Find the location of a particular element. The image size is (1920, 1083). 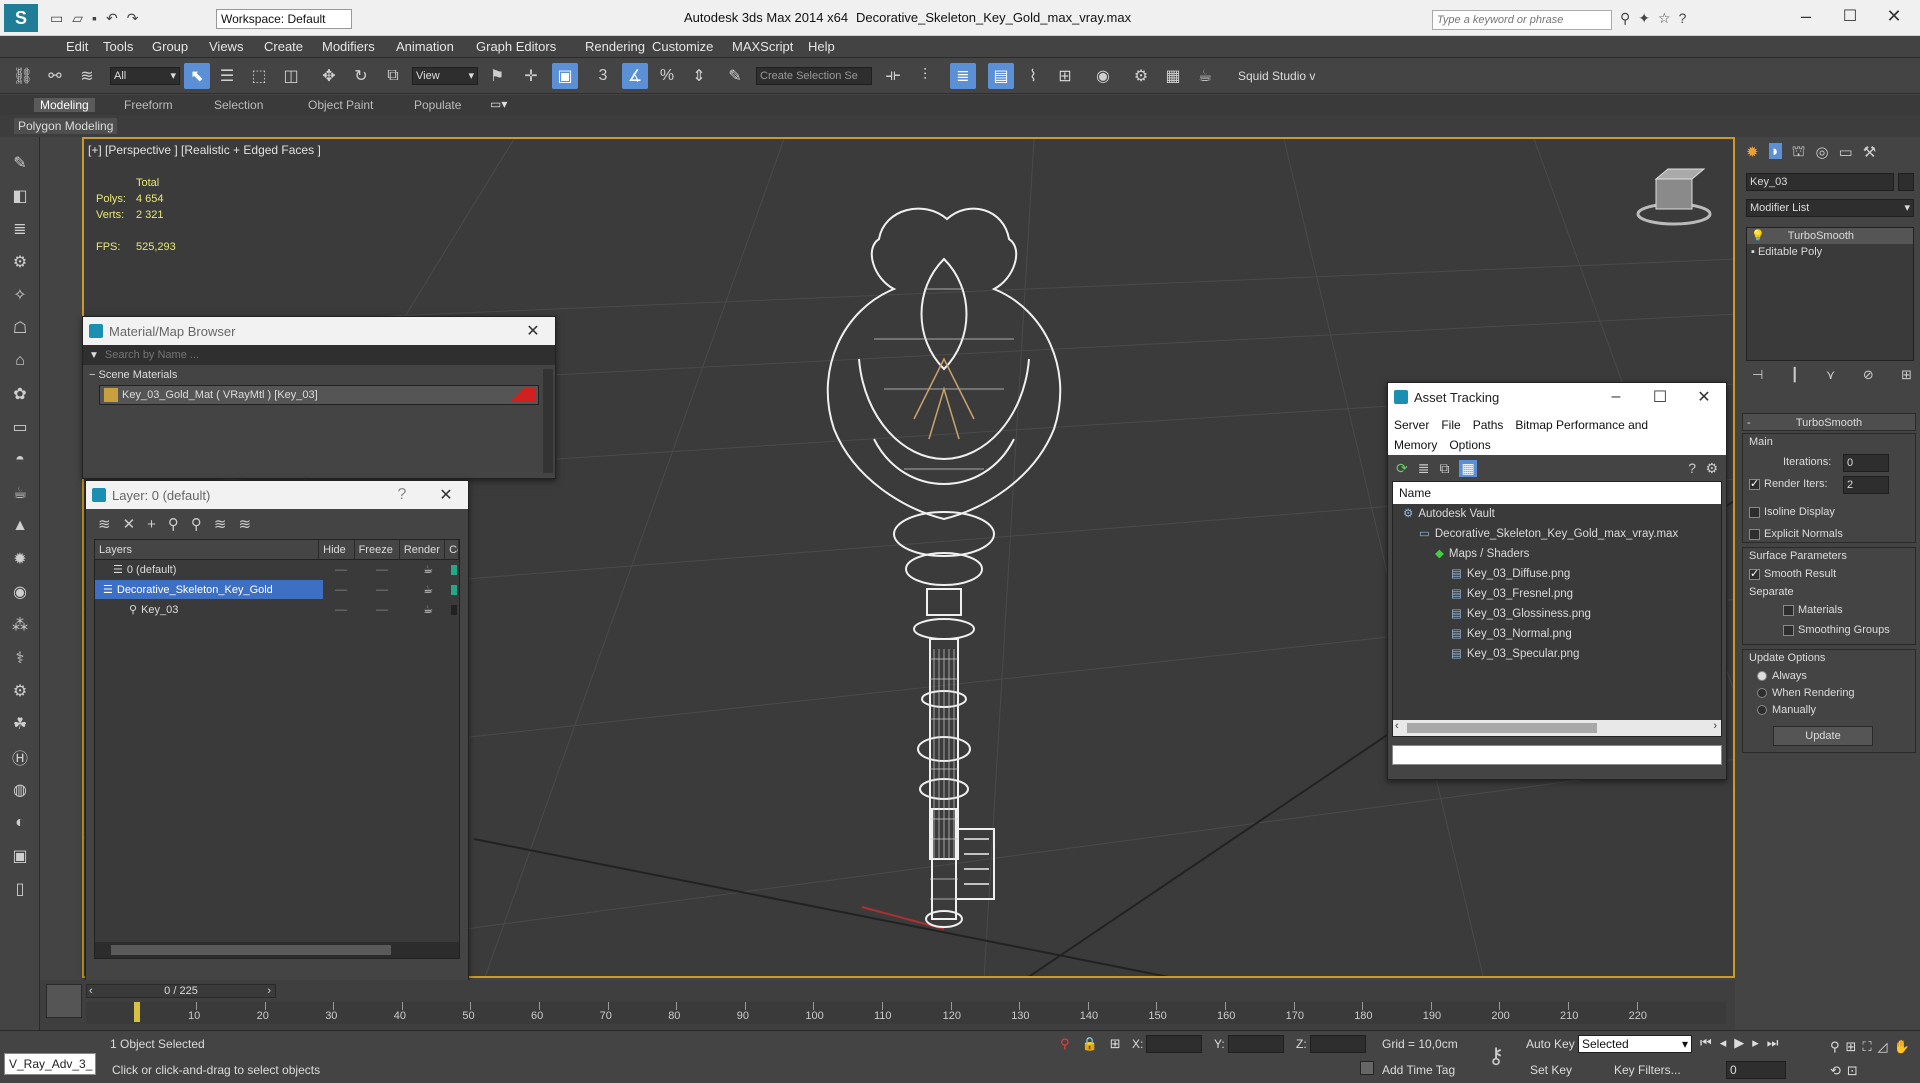

material-browser-titlebar: Material/Map Browser ✕ is located at coordinates (319, 331).